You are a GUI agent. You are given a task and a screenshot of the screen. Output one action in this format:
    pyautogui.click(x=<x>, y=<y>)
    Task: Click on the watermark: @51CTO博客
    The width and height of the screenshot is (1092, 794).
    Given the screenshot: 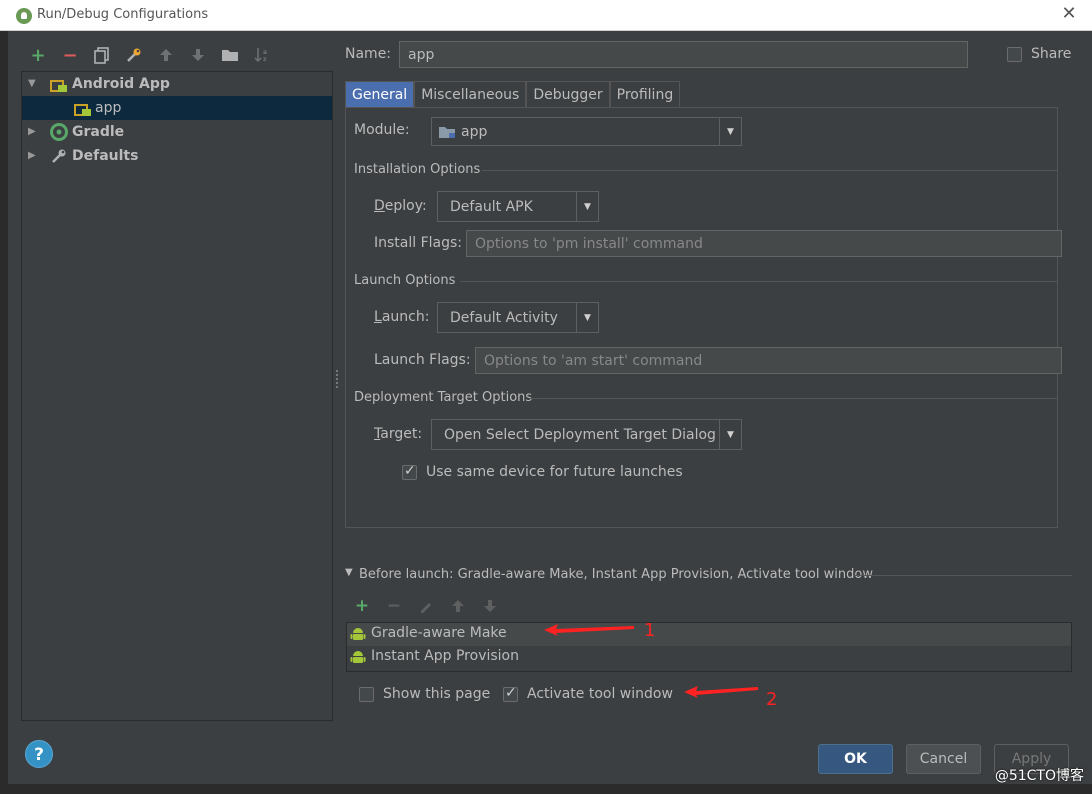 What is the action you would take?
    pyautogui.click(x=1039, y=776)
    